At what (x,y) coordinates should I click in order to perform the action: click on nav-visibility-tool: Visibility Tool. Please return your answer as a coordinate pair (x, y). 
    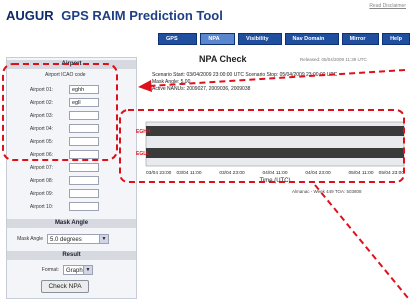
    Looking at the image, I should click on (259, 42).